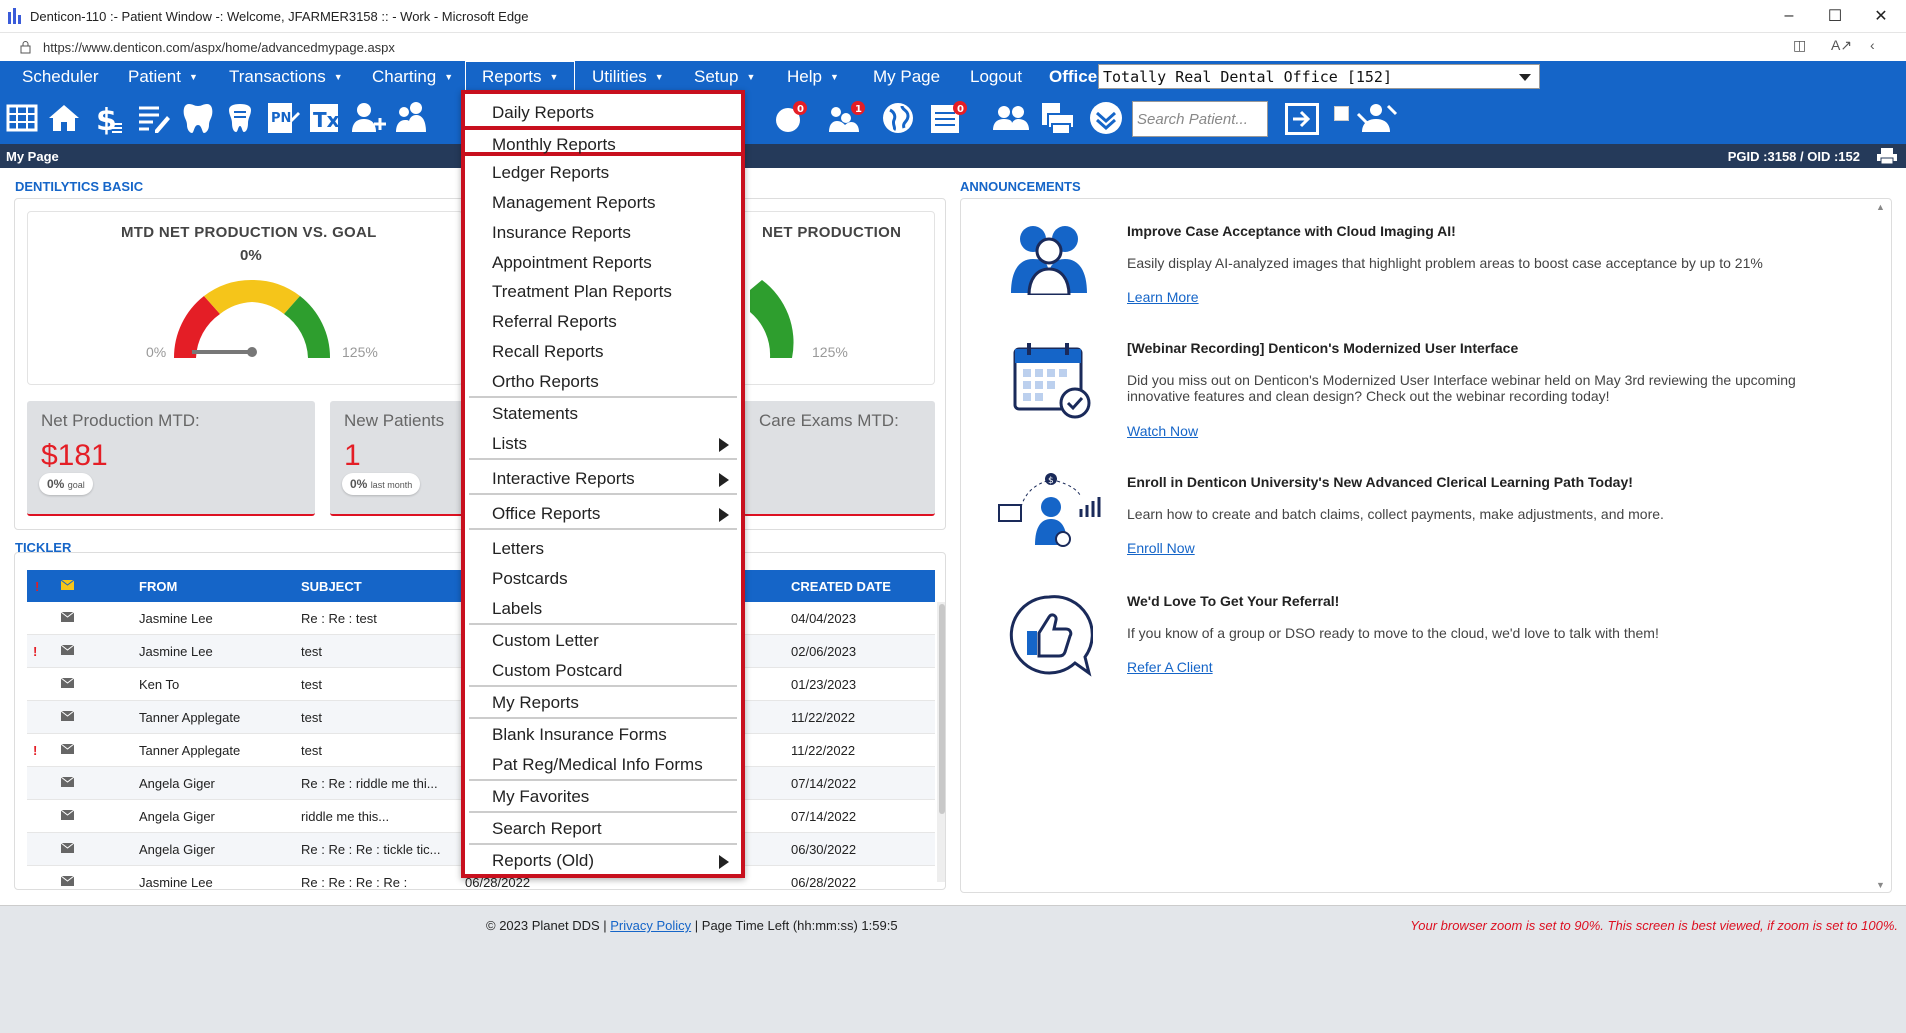 This screenshot has width=1906, height=1033. Describe the element at coordinates (412, 118) in the screenshot. I see `add-family-icon` at that location.